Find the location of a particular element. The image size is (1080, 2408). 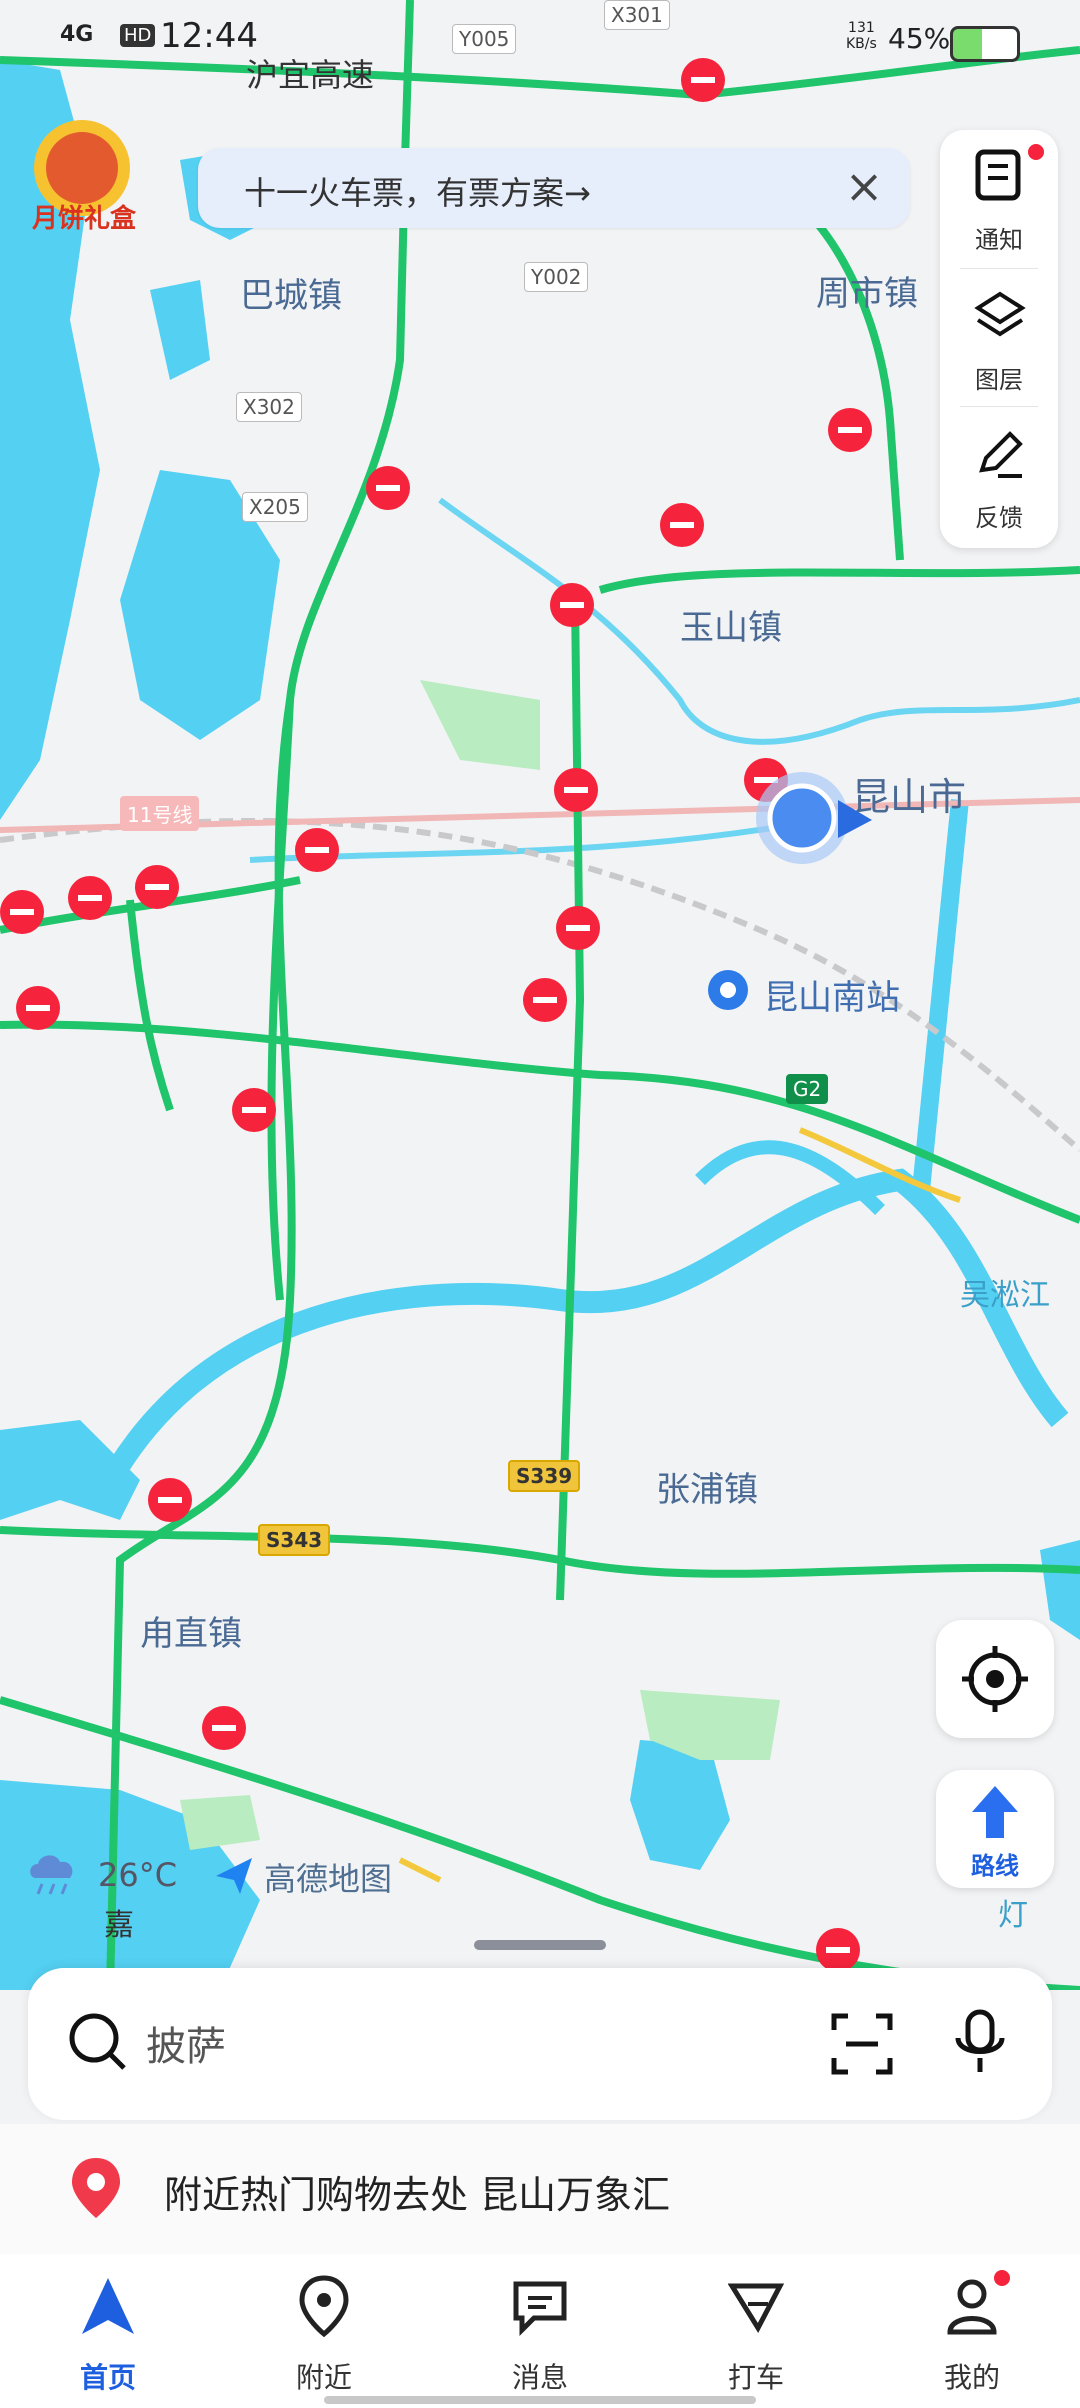

road-label: S339 is located at coordinates (544, 1476).